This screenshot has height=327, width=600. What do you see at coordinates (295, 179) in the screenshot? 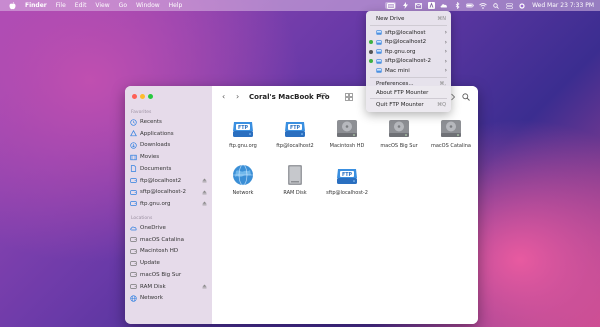
I see `file-item-ram-disk: RAM Disk` at bounding box center [295, 179].